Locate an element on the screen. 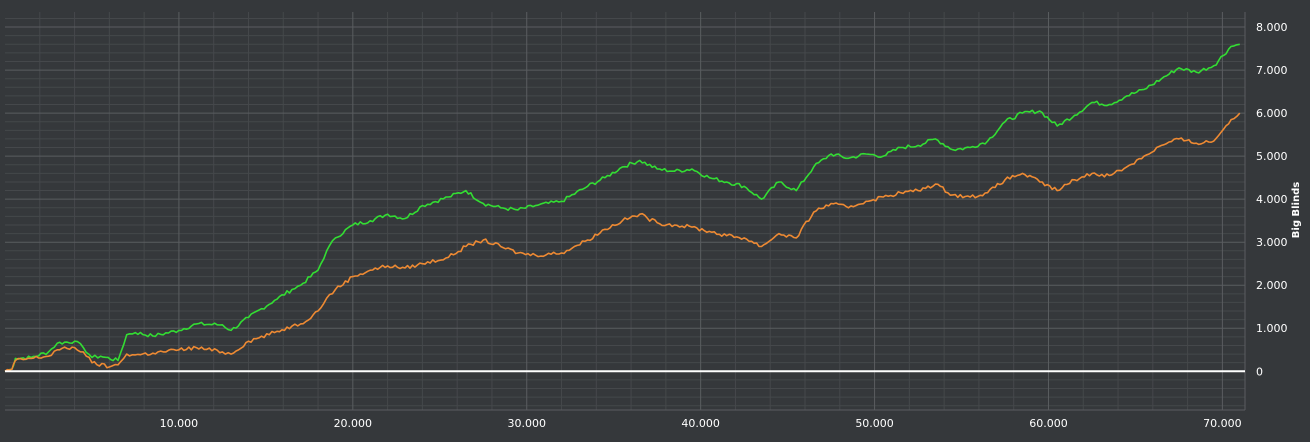 The width and height of the screenshot is (1310, 442). y-tick-label: 4.000 is located at coordinates (1272, 199).